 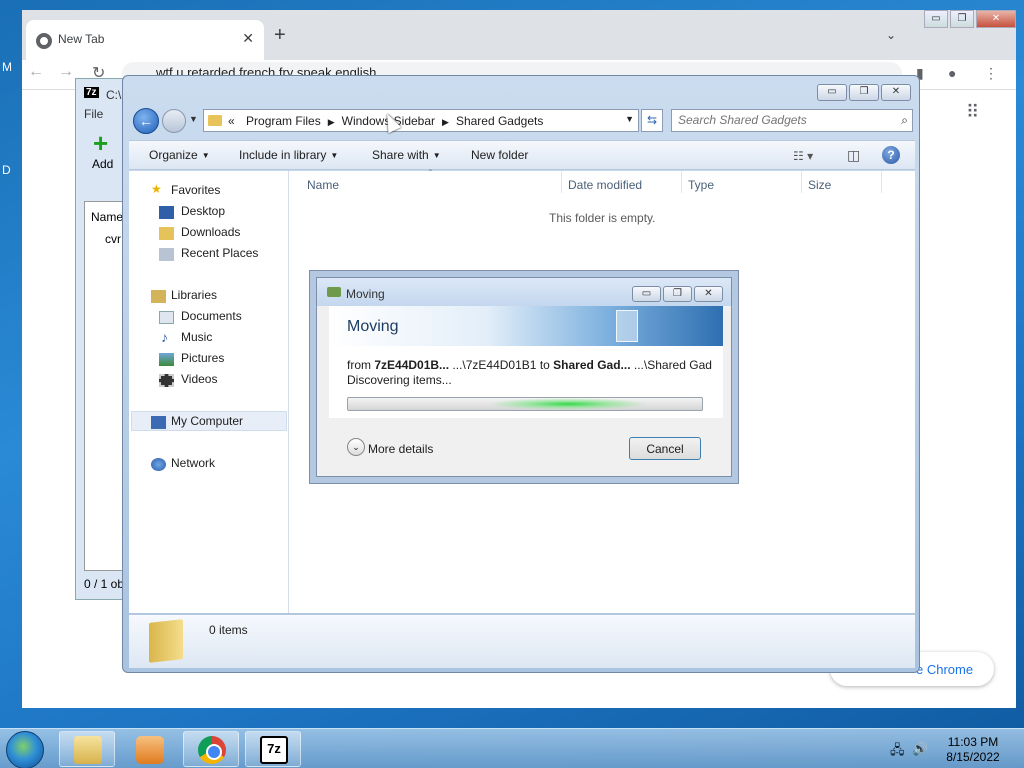 I want to click on cancel-button: Cancel, so click(x=665, y=448).